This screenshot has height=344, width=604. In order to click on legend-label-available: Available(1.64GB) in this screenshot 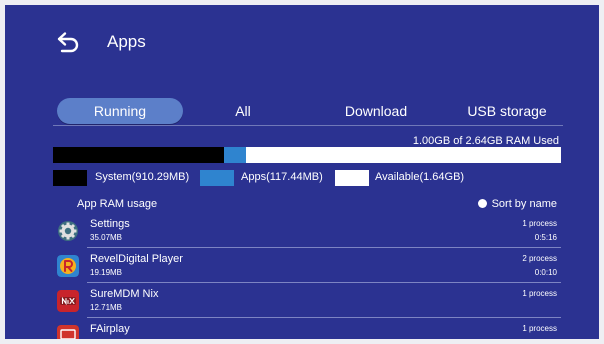, I will do `click(420, 177)`.